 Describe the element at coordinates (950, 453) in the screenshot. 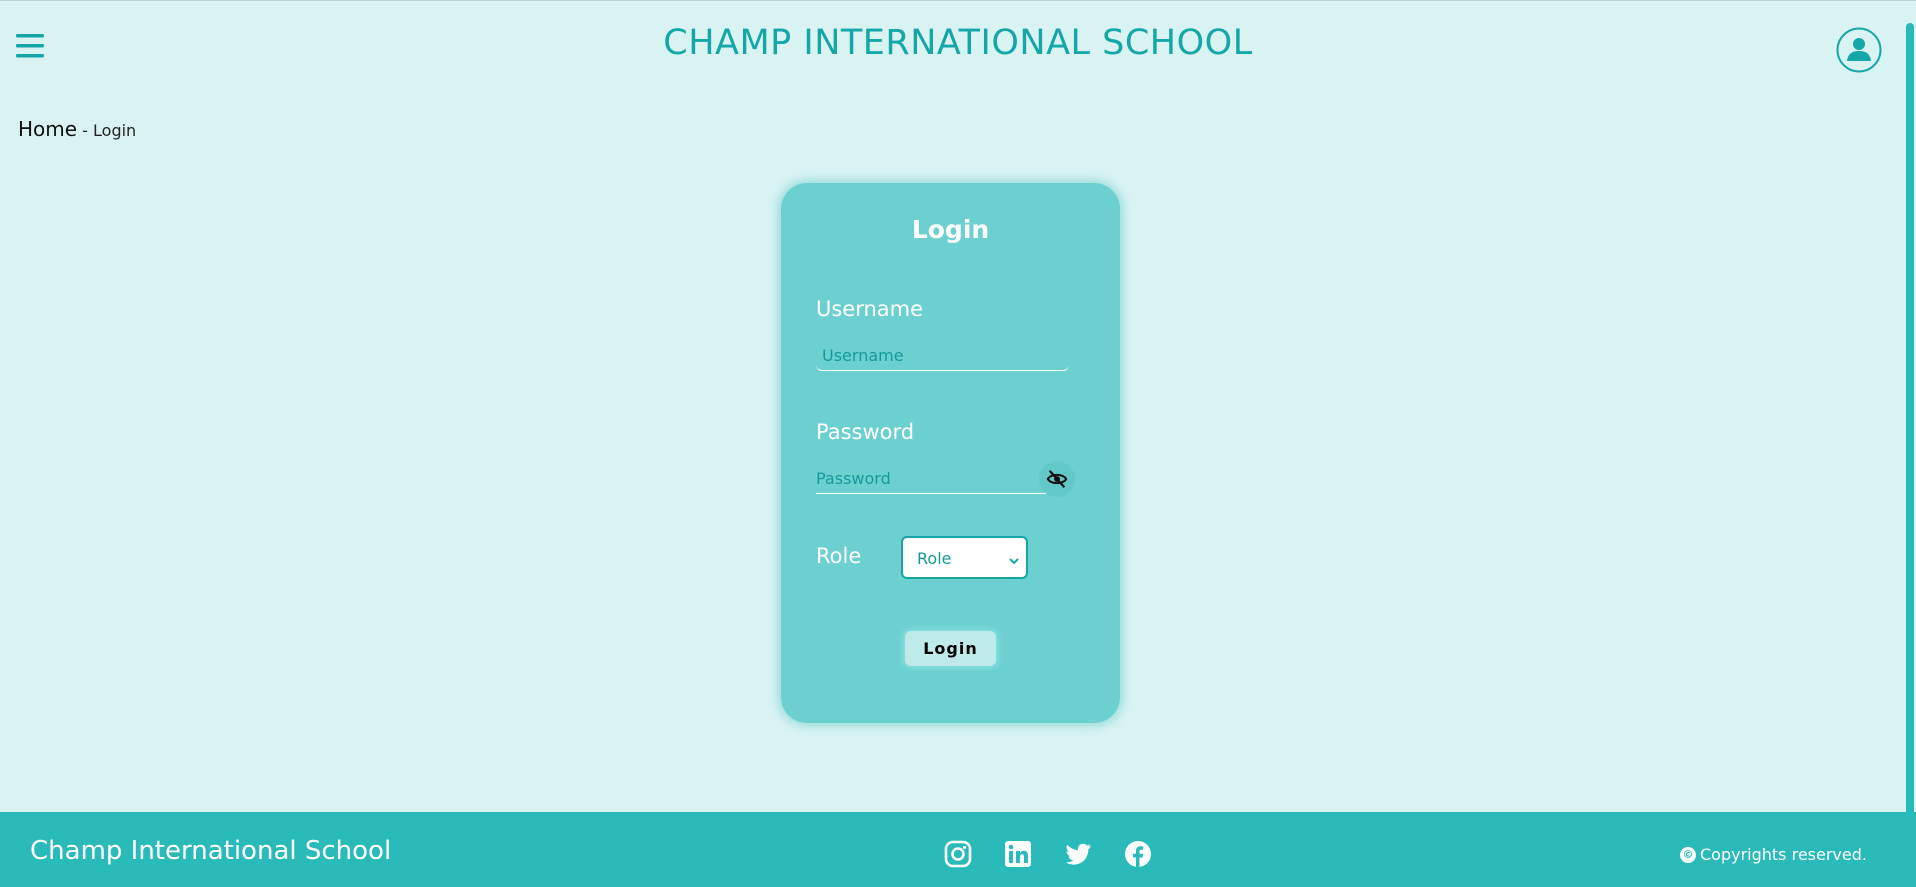

I see `login-card: Login Username Password Role Role Login` at that location.